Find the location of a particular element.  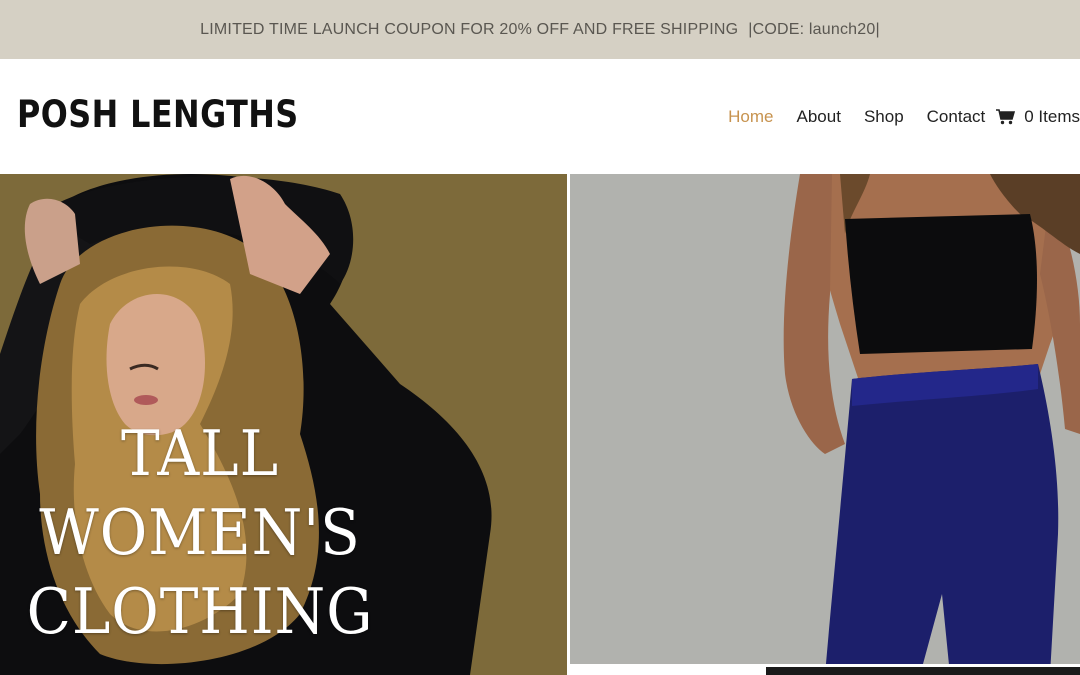

nav-about: About is located at coordinates (819, 117).